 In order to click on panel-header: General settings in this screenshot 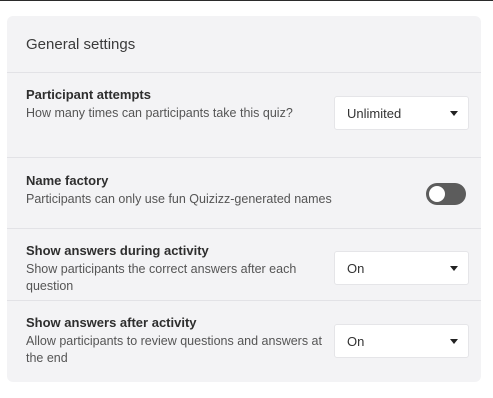, I will do `click(244, 44)`.